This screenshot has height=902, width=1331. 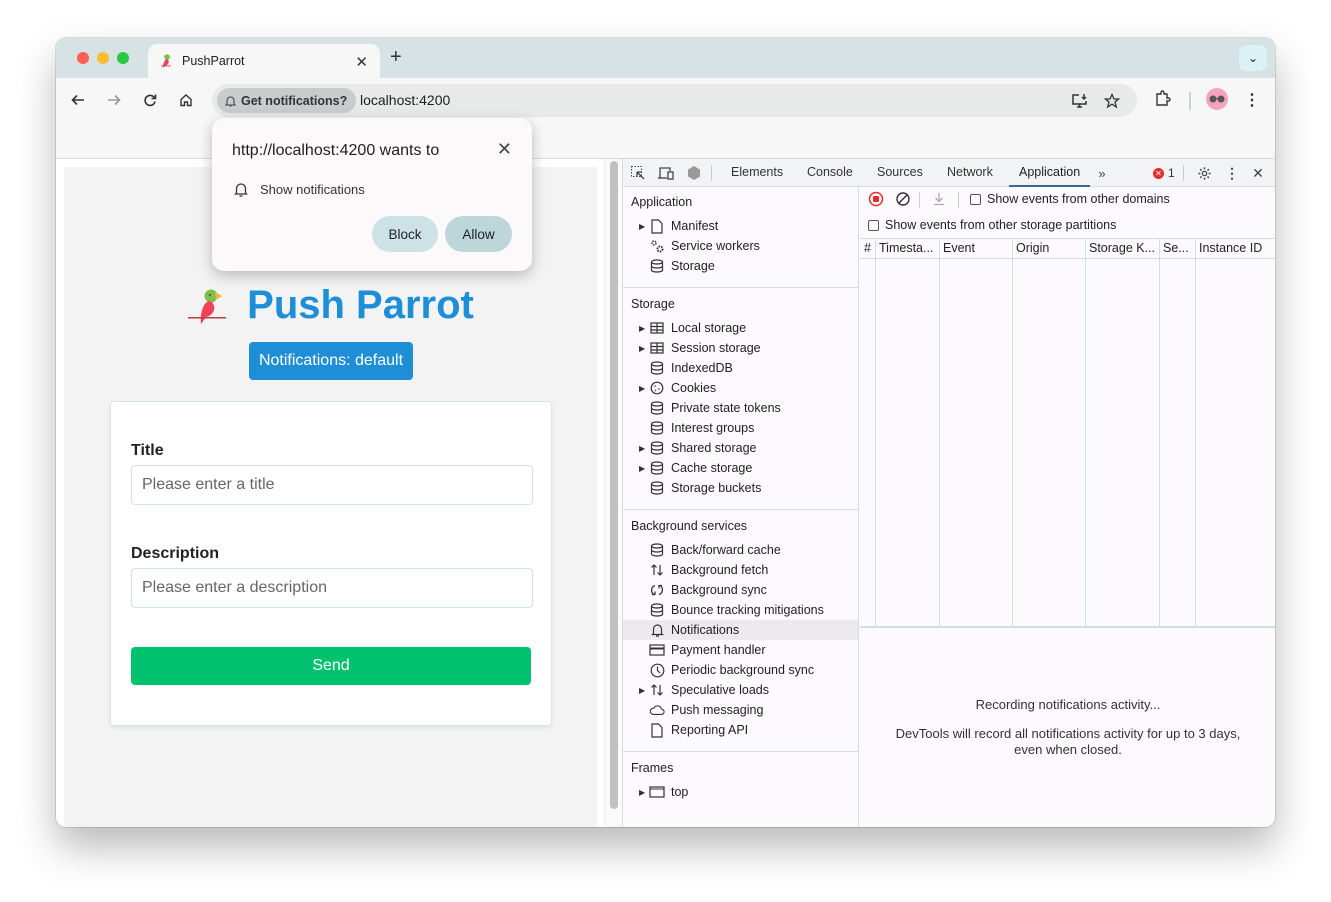 What do you see at coordinates (740, 590) in the screenshot?
I see `sidebar-item-background-sync: Background sync` at bounding box center [740, 590].